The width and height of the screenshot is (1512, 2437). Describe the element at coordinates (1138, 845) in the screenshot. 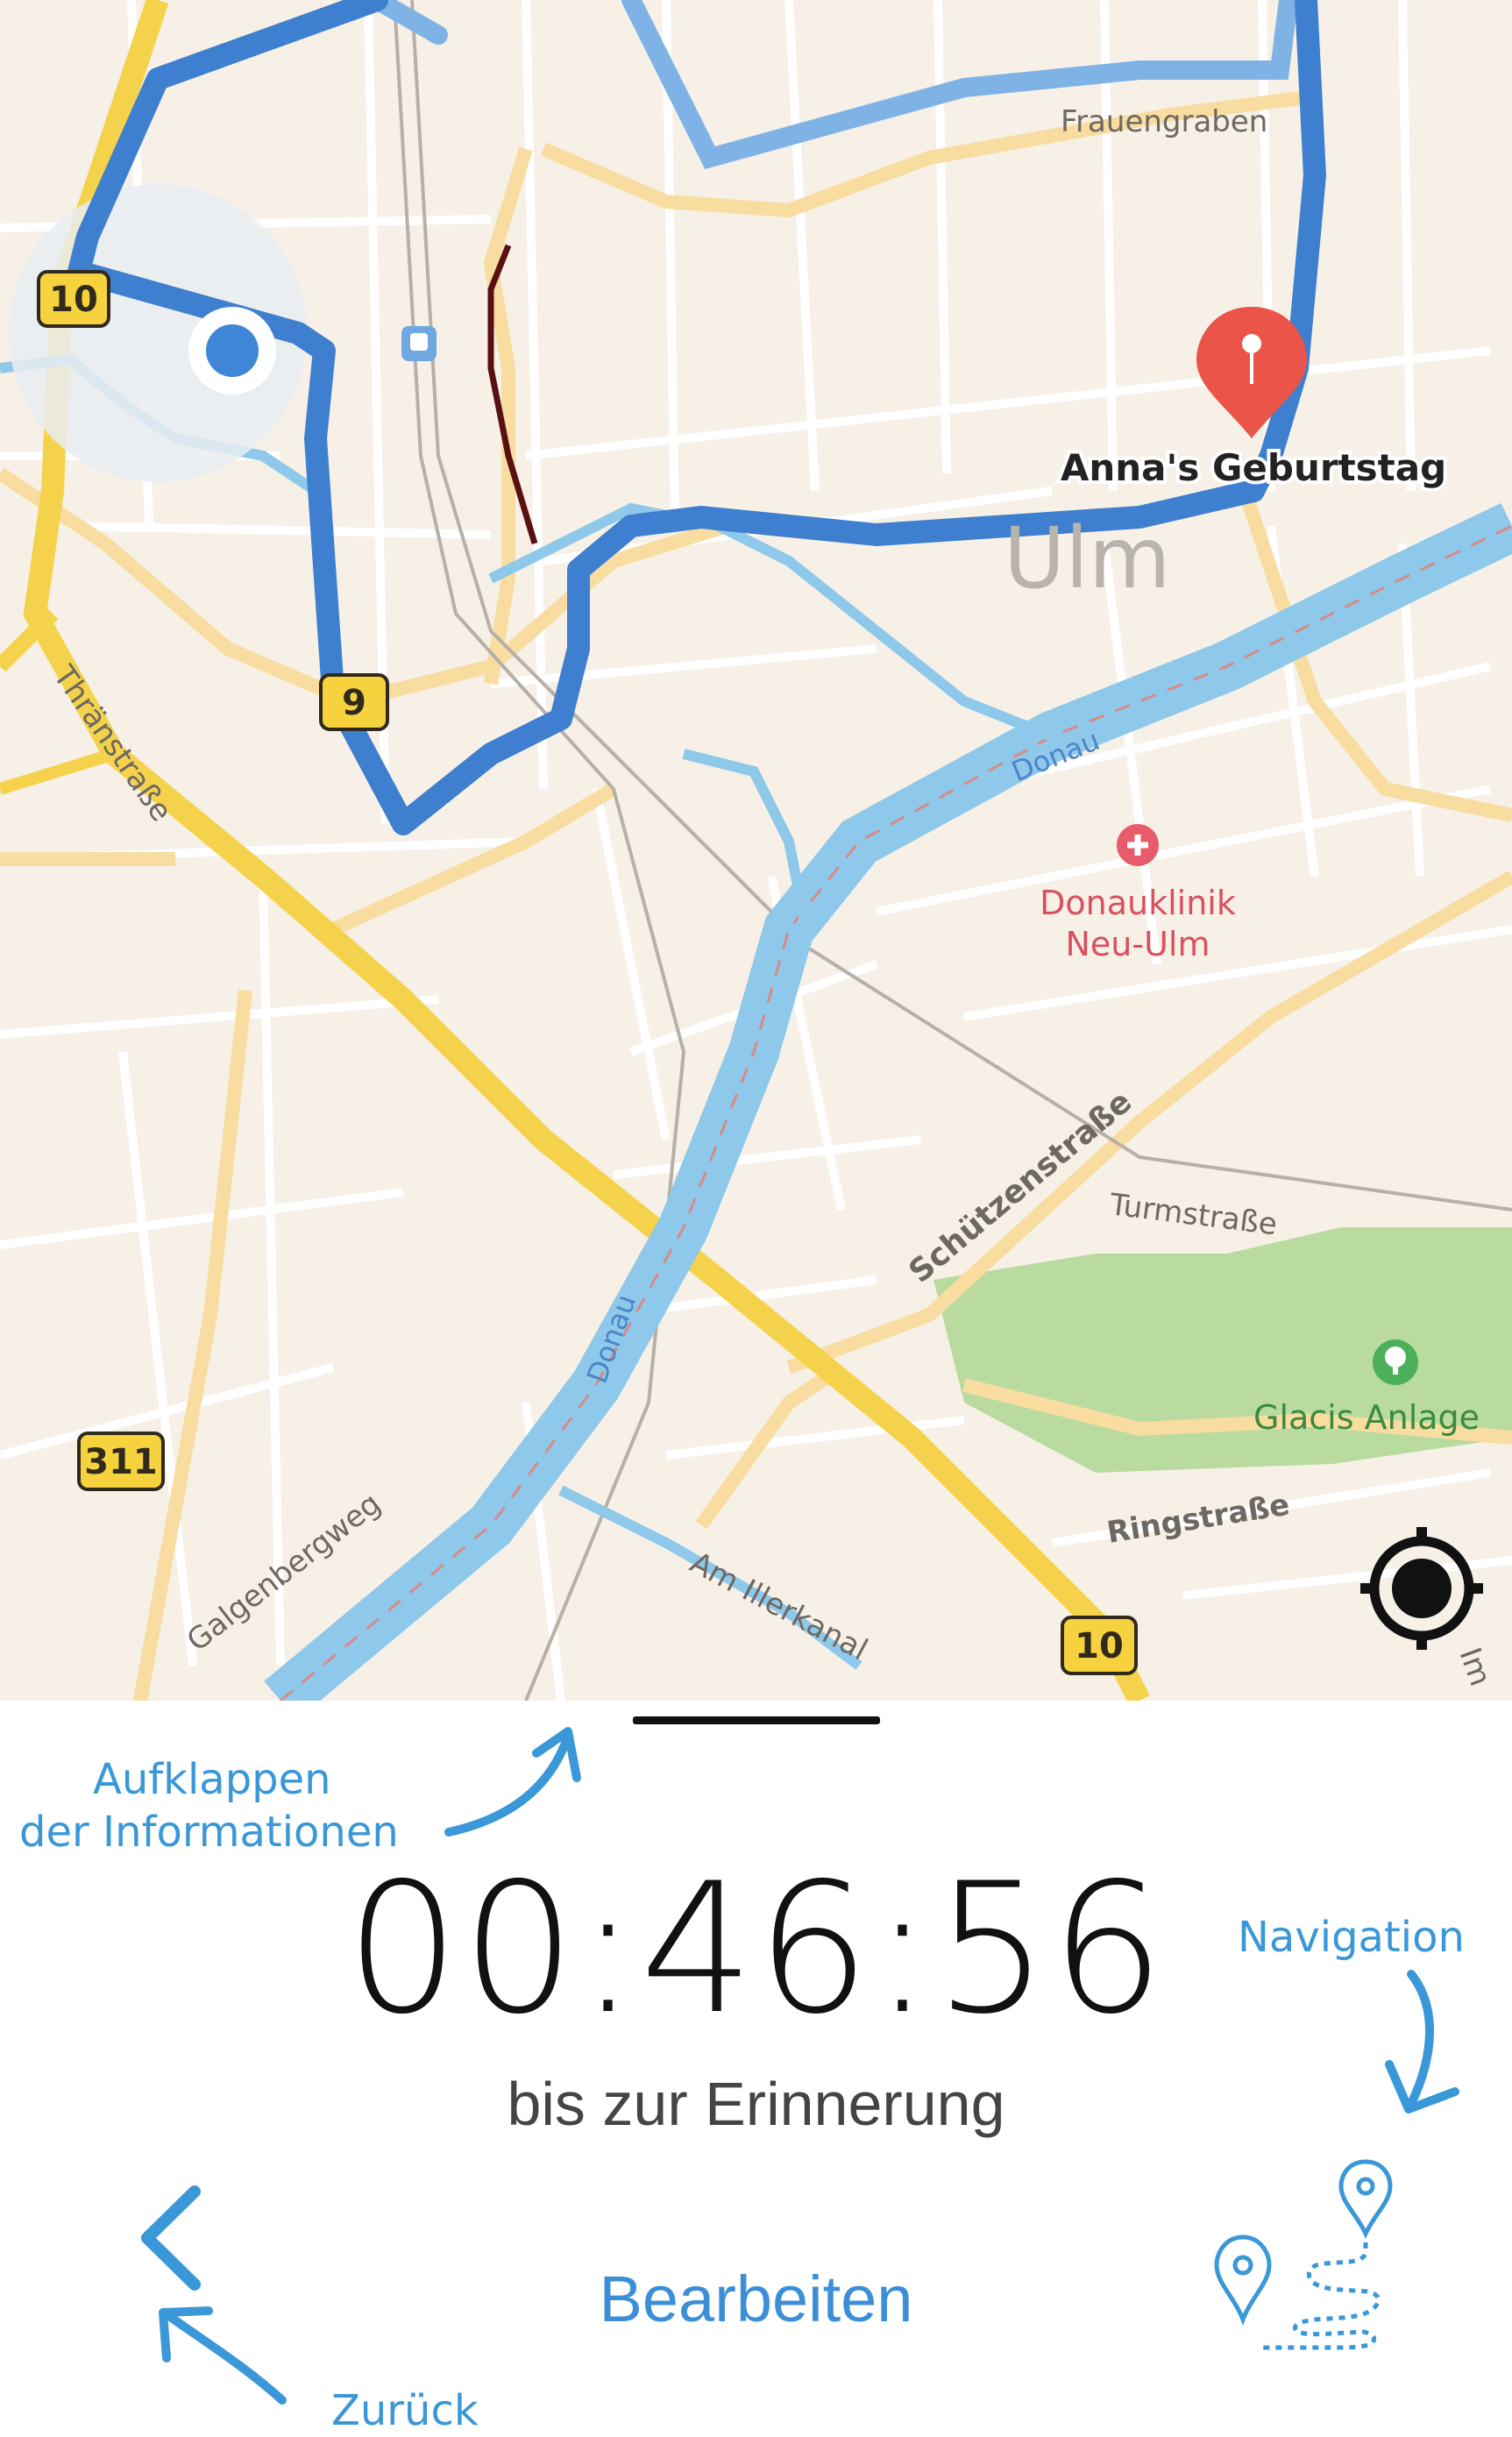

I see `hospital-icon` at that location.